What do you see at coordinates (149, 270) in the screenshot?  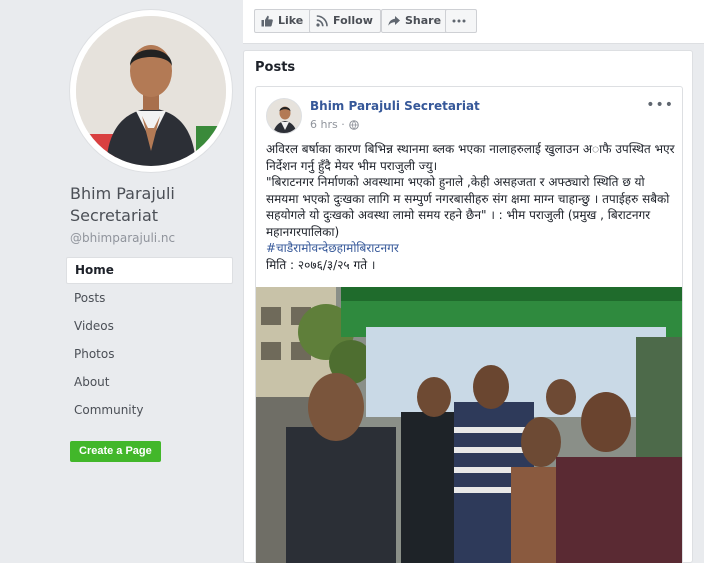 I see `nav-item-home: Home` at bounding box center [149, 270].